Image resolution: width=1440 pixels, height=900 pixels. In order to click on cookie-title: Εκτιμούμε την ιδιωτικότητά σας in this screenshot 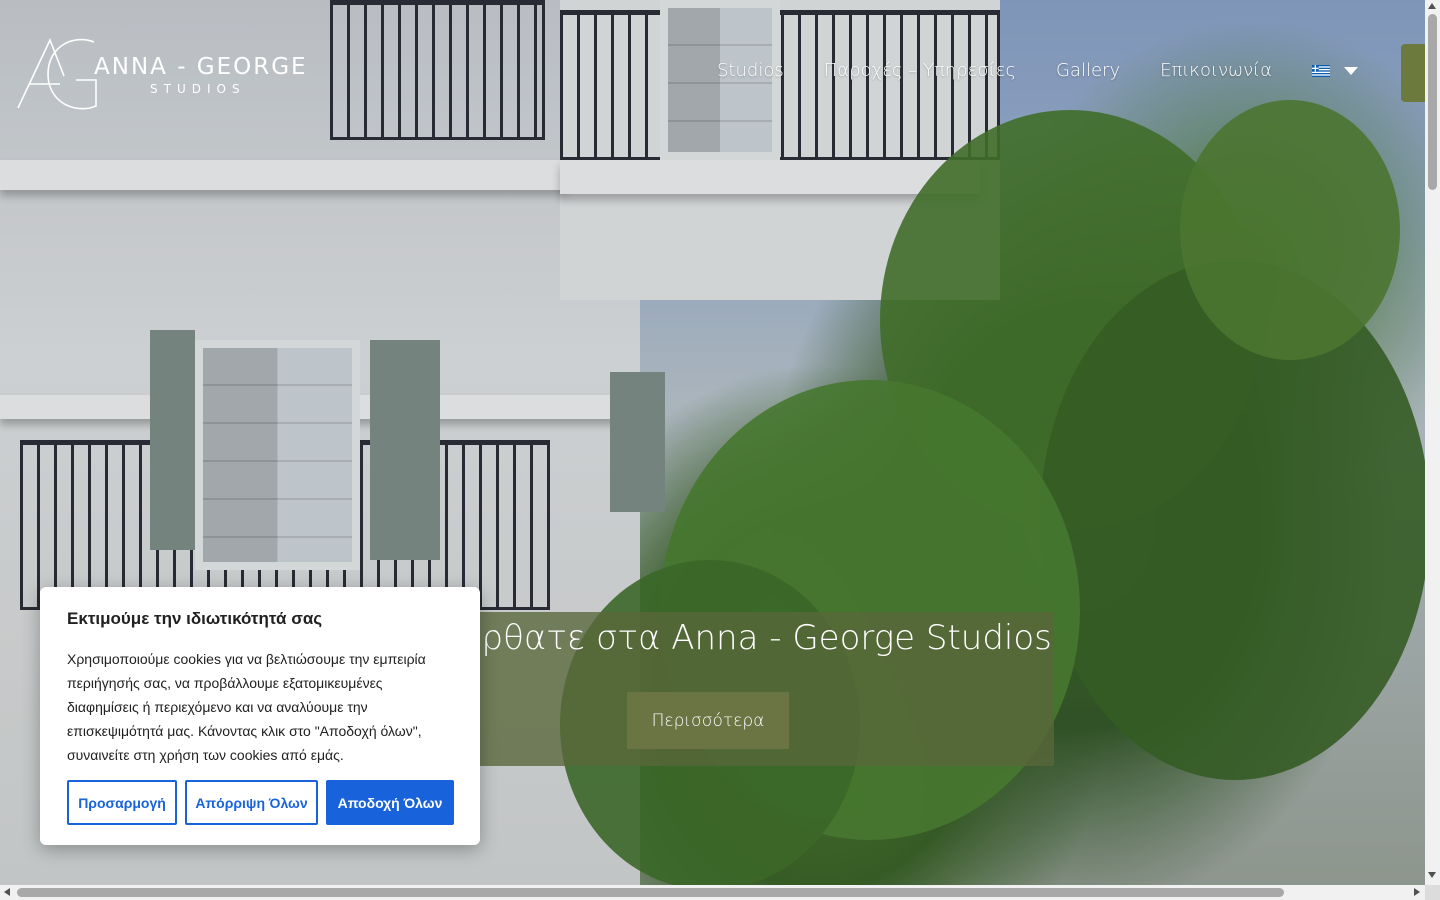, I will do `click(195, 618)`.